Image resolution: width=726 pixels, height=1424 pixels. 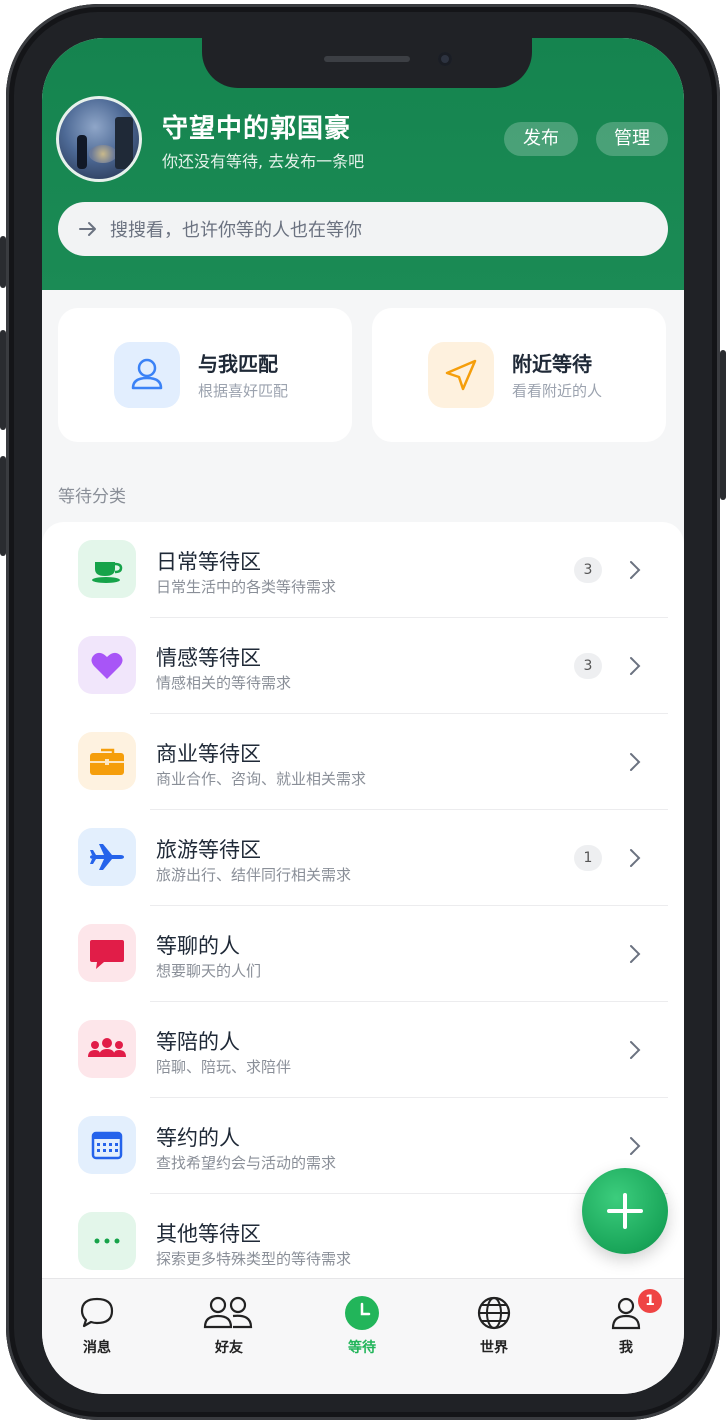 What do you see at coordinates (494, 1313) in the screenshot?
I see `globe-icon` at bounding box center [494, 1313].